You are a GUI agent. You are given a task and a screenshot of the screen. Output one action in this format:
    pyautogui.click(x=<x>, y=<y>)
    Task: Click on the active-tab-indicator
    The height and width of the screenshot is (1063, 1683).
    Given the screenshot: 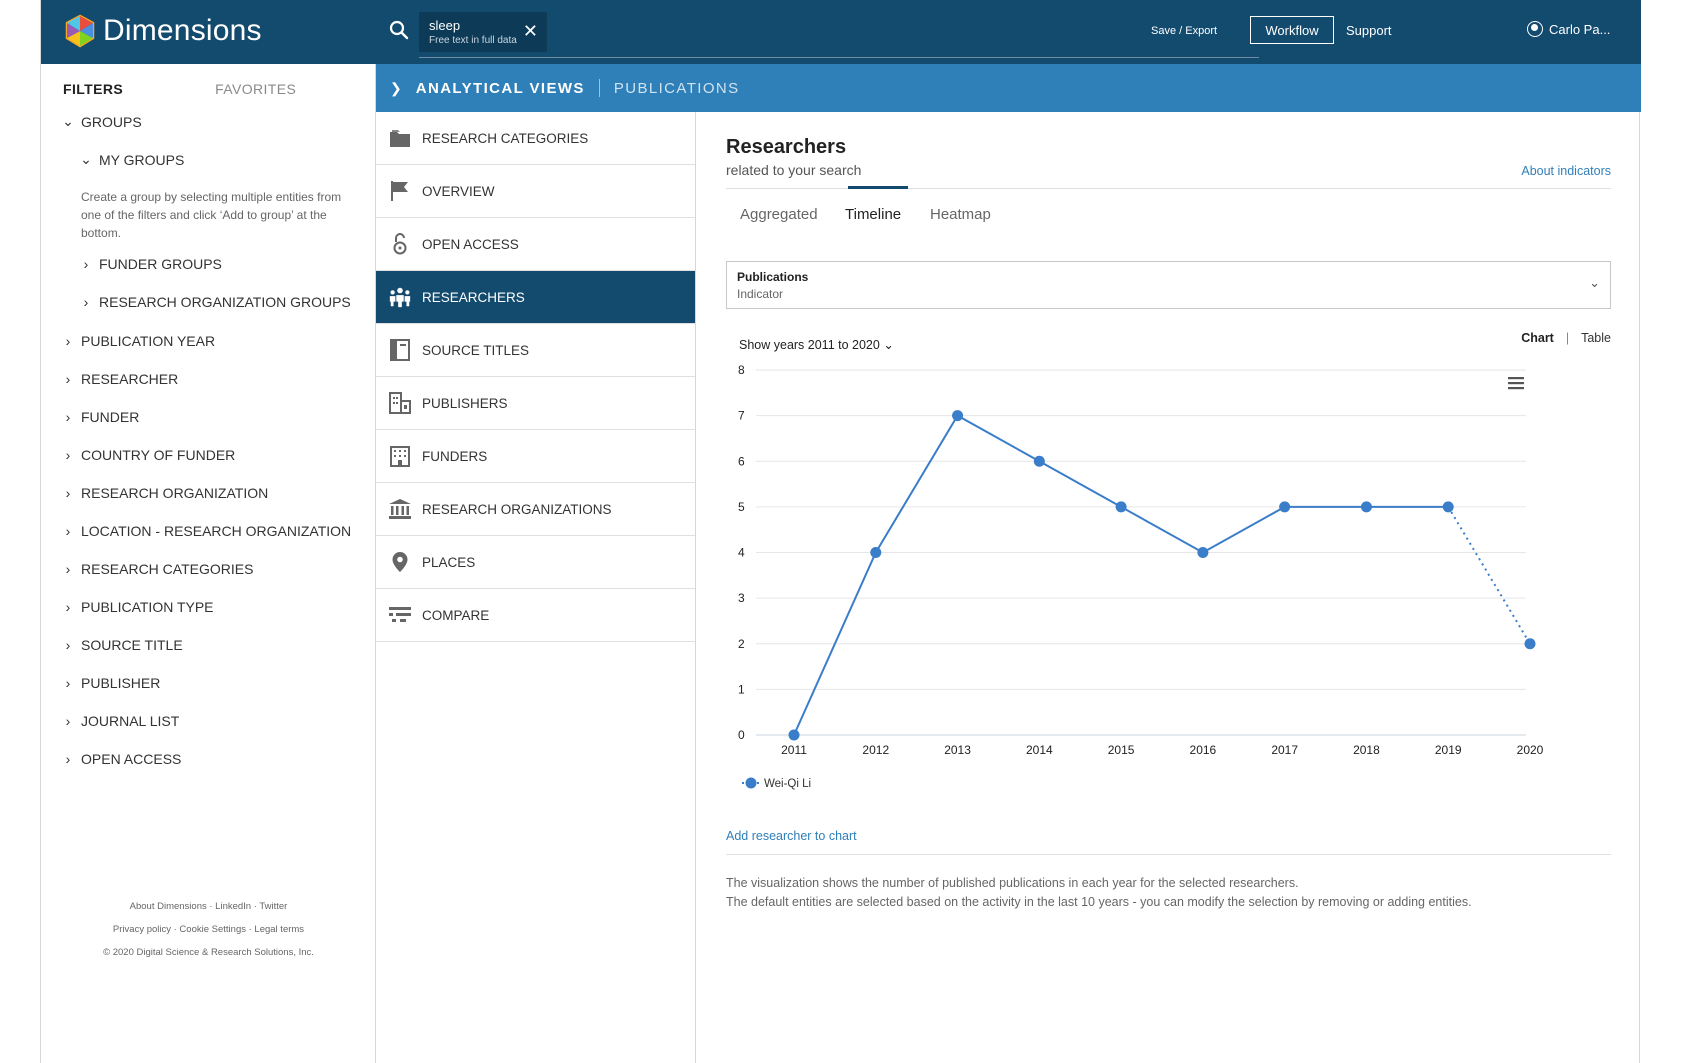 What is the action you would take?
    pyautogui.click(x=878, y=187)
    